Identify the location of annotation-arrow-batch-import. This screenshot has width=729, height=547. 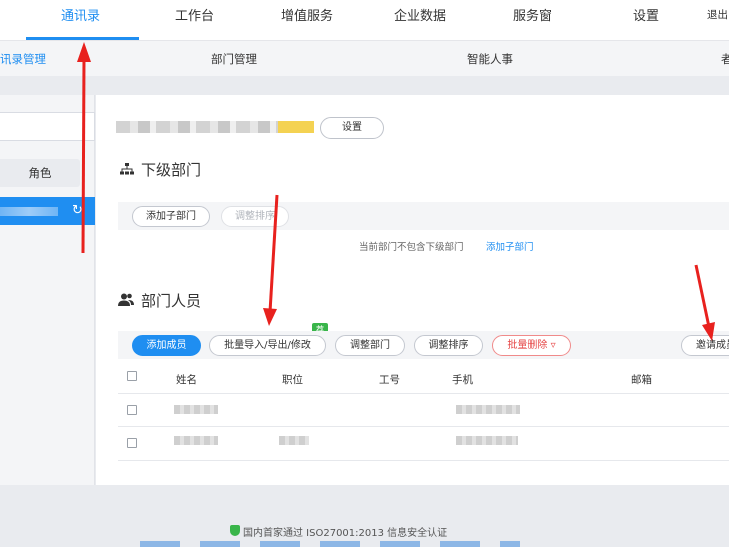
(271, 260).